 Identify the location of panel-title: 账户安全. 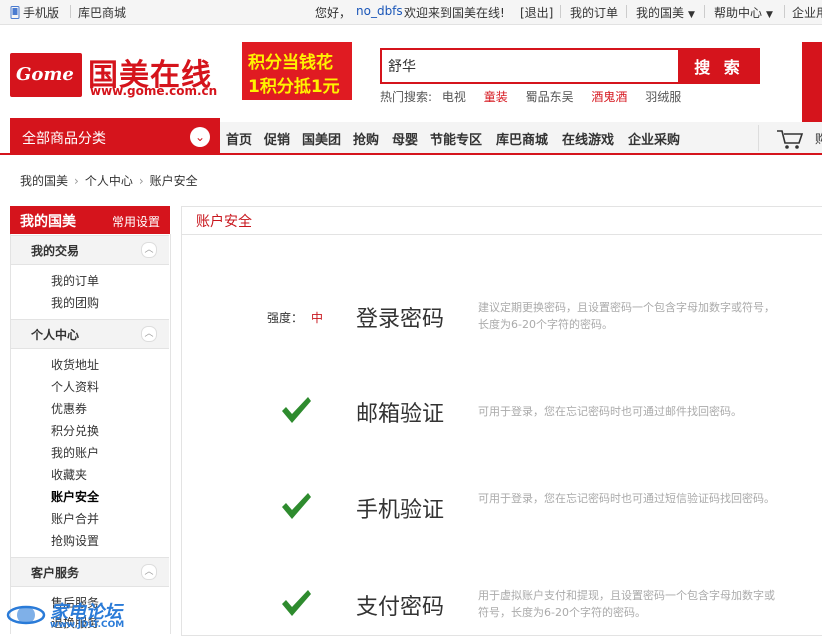
(224, 222).